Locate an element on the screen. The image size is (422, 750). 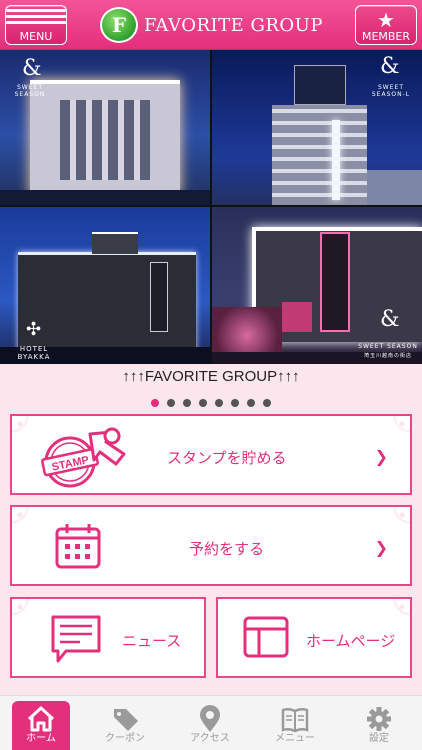
stamp-card-button: STAMP スタンプを貯める ❯ is located at coordinates (211, 454).